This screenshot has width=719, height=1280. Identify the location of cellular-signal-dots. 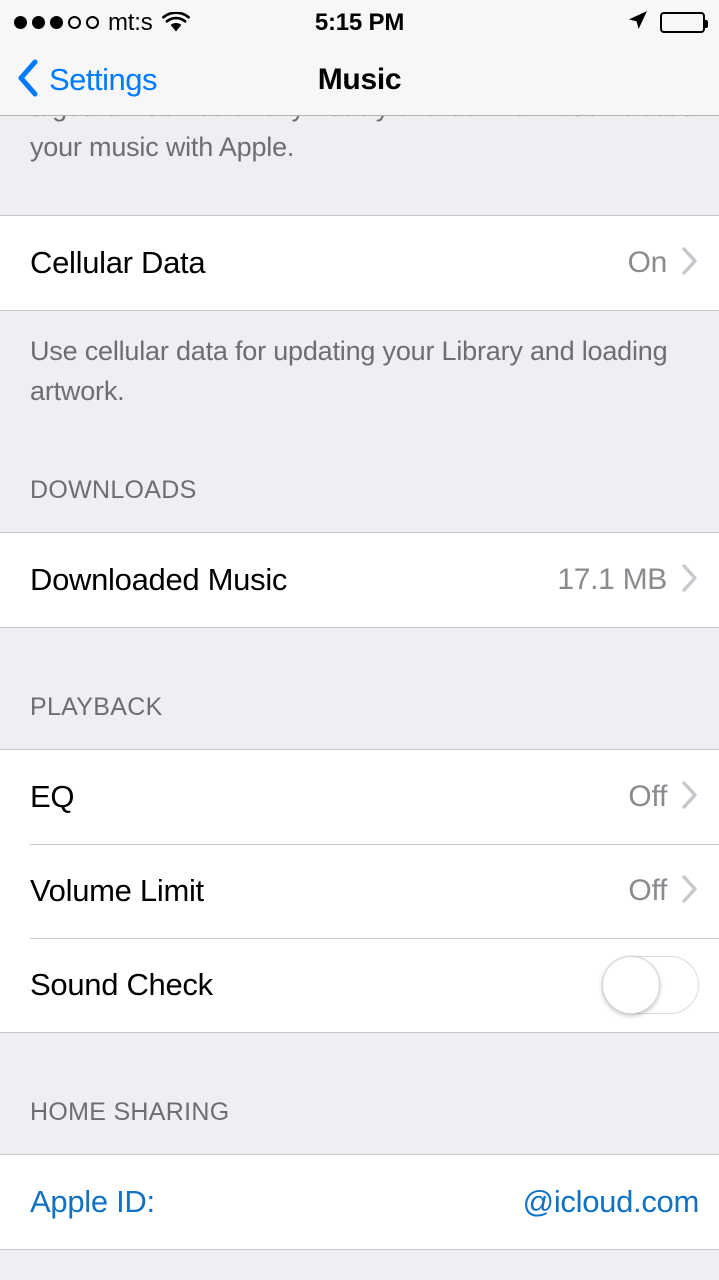
(56, 22).